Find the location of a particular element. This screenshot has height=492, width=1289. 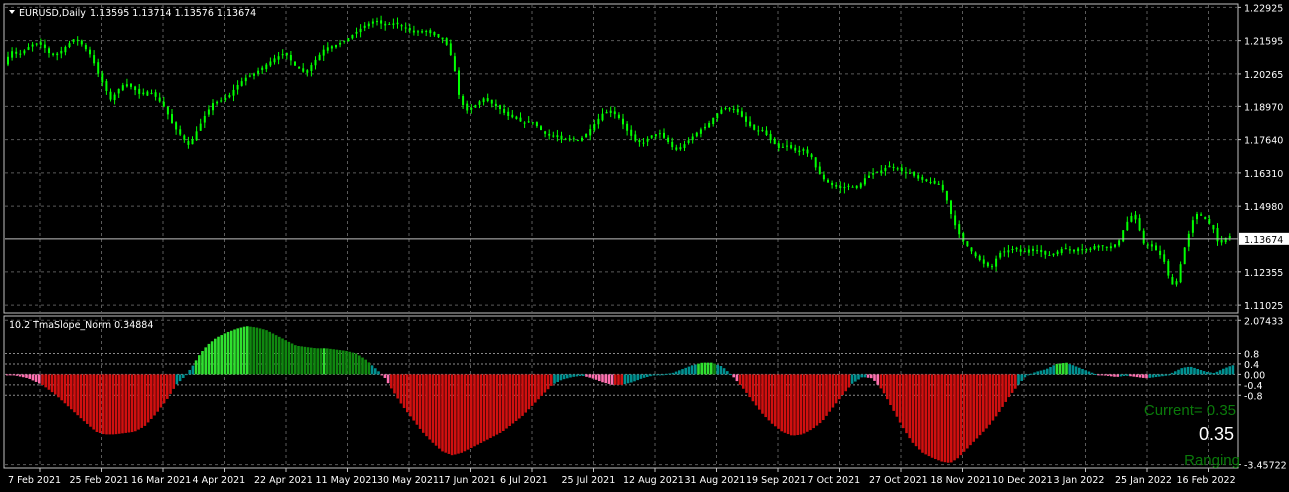

time-tick-label: 25 Jan 2022 is located at coordinates (1143, 480).